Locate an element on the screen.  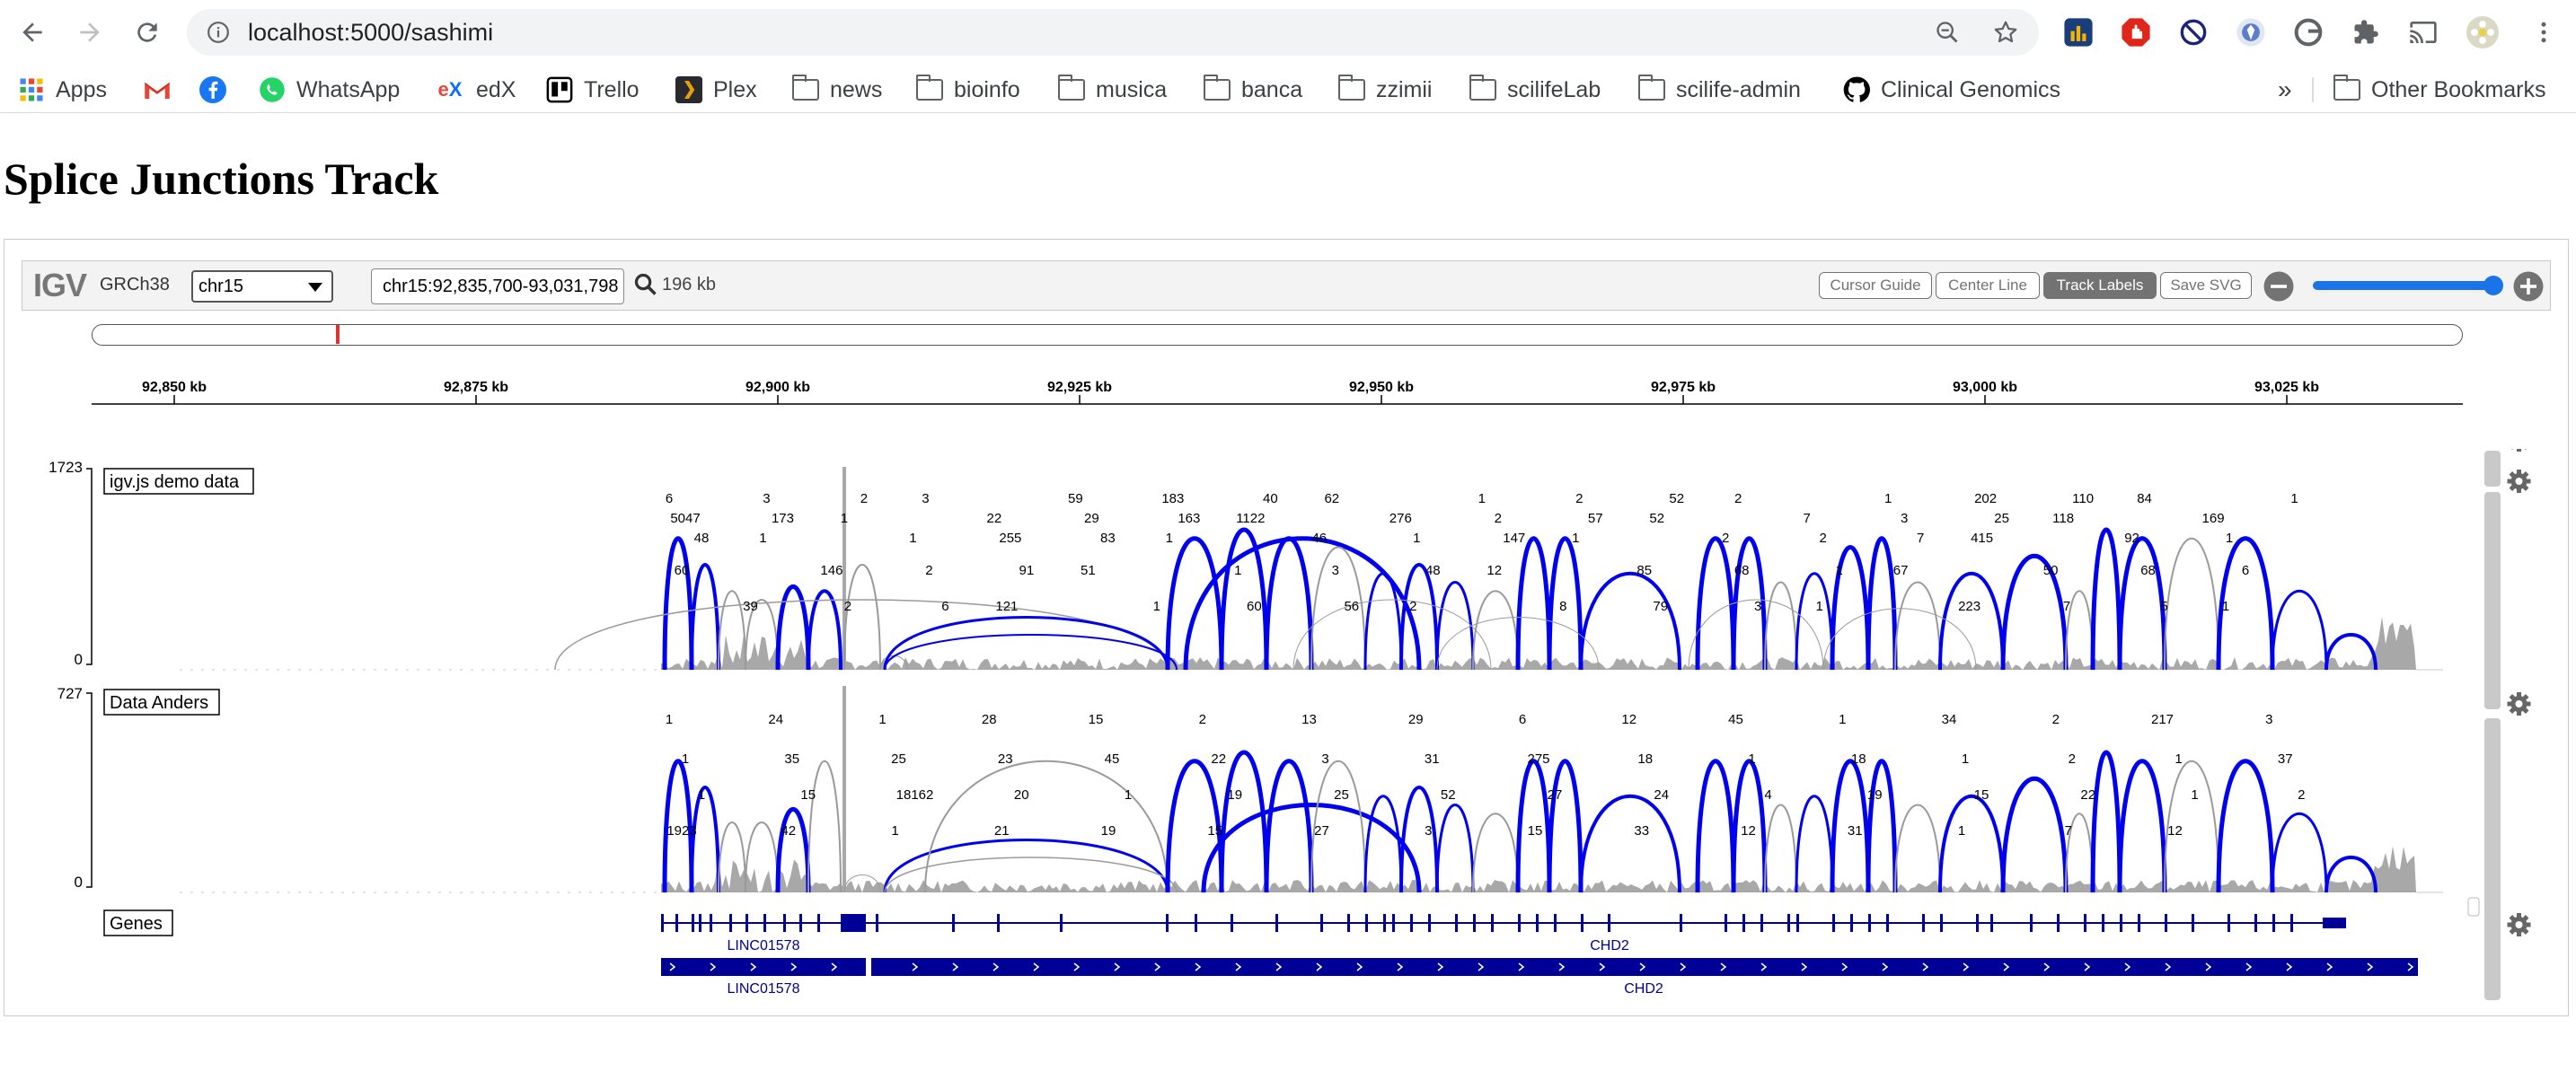
zoom-out-button-icon is located at coordinates (2279, 286).